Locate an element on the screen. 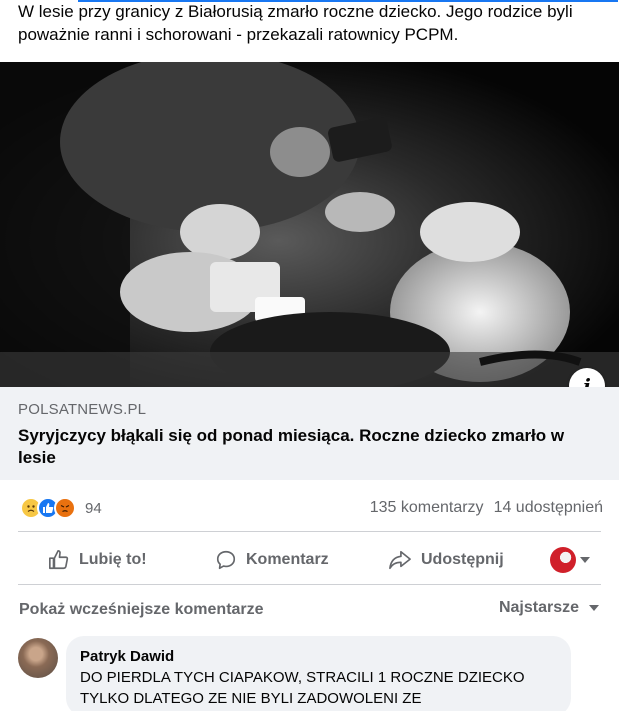  link-domain: POLSATNEWS.PL is located at coordinates (82, 409).